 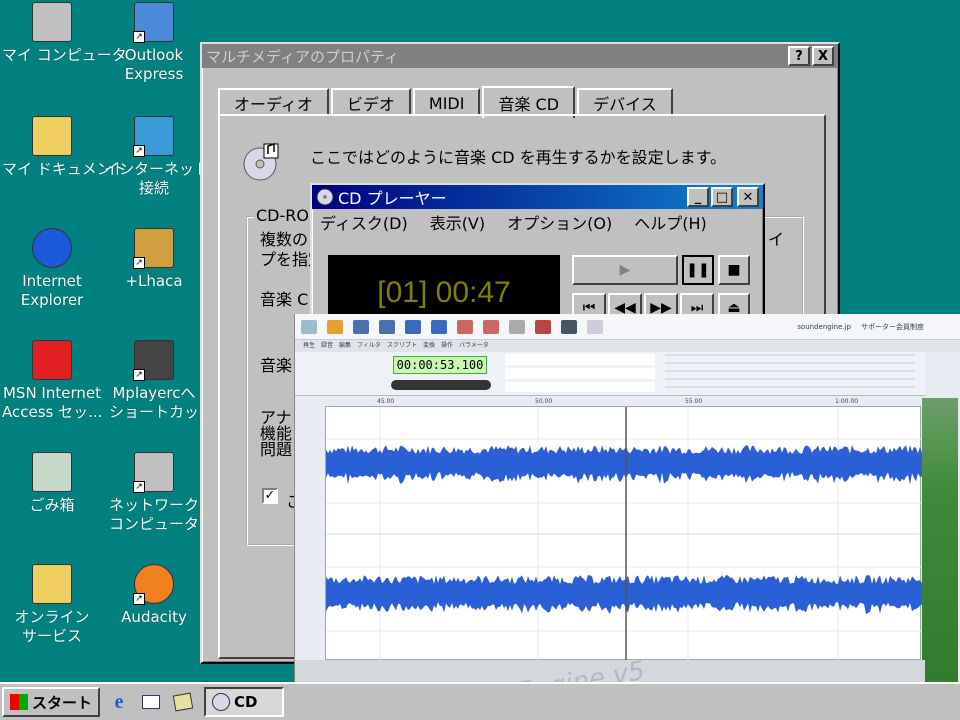 What do you see at coordinates (543, 326) in the screenshot?
I see `calendar-icon` at bounding box center [543, 326].